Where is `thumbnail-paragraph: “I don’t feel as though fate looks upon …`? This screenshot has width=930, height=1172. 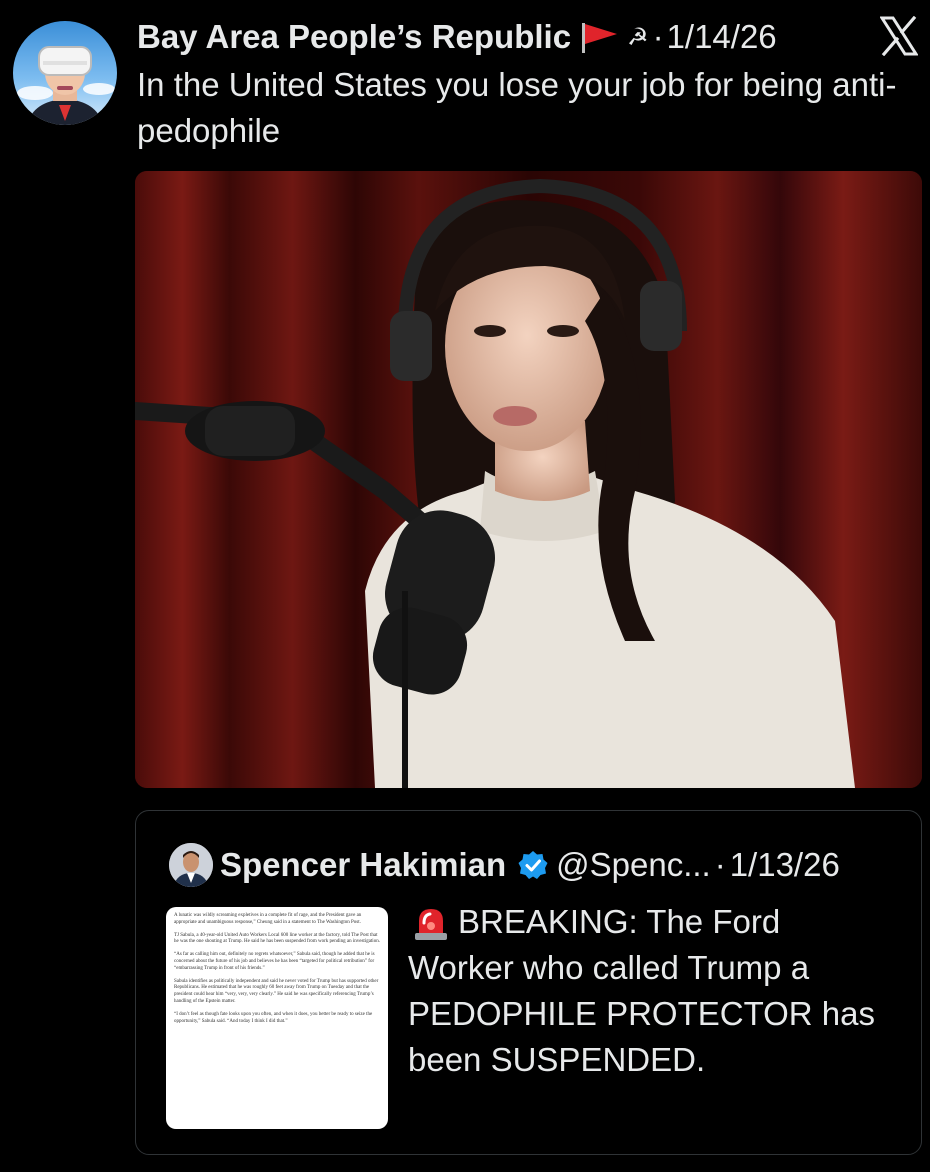 thumbnail-paragraph: “I don’t feel as though fate looks upon … is located at coordinates (273, 1017).